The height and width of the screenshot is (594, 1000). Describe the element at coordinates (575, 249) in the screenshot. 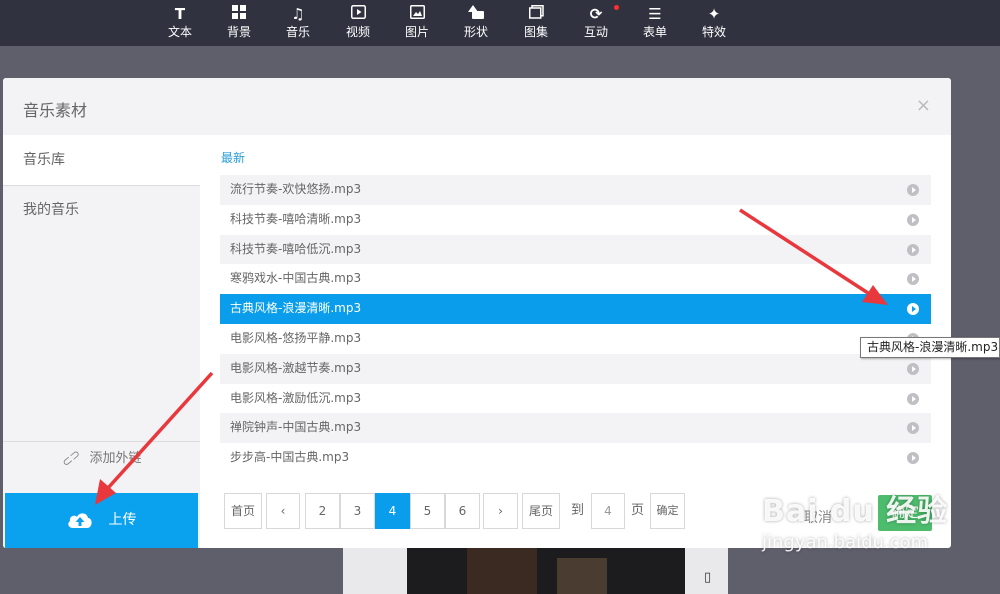

I see `song-row: 科技节奏-嘻哈低沉.mp3` at that location.